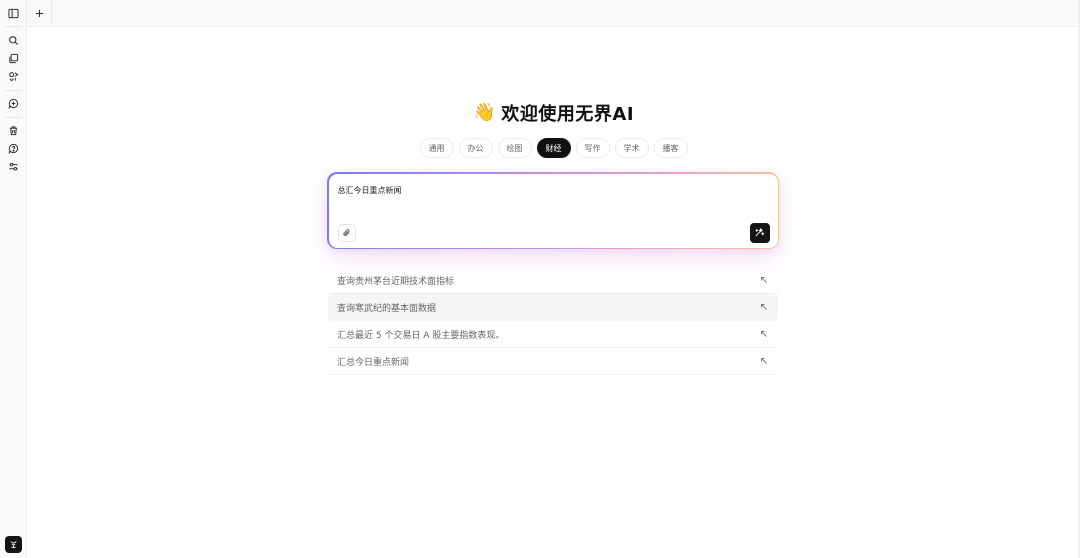  What do you see at coordinates (13, 58) in the screenshot?
I see `copy-icon` at bounding box center [13, 58].